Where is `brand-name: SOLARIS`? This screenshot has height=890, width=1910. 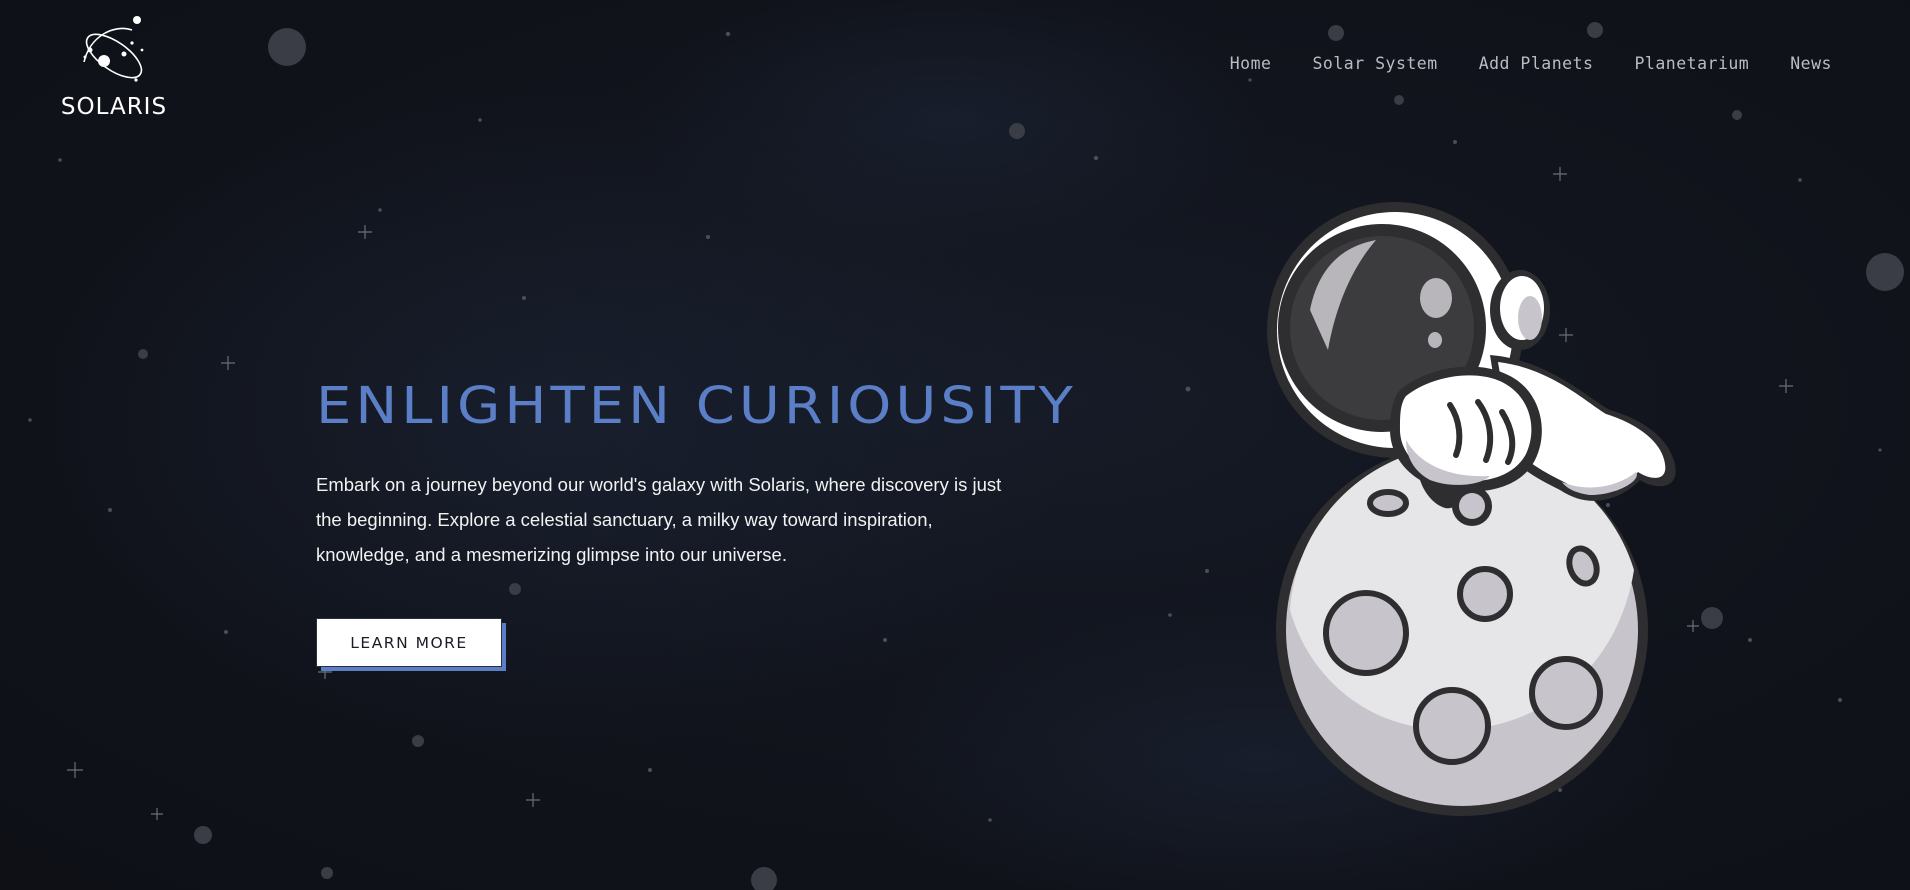
brand-name: SOLARIS is located at coordinates (114, 107).